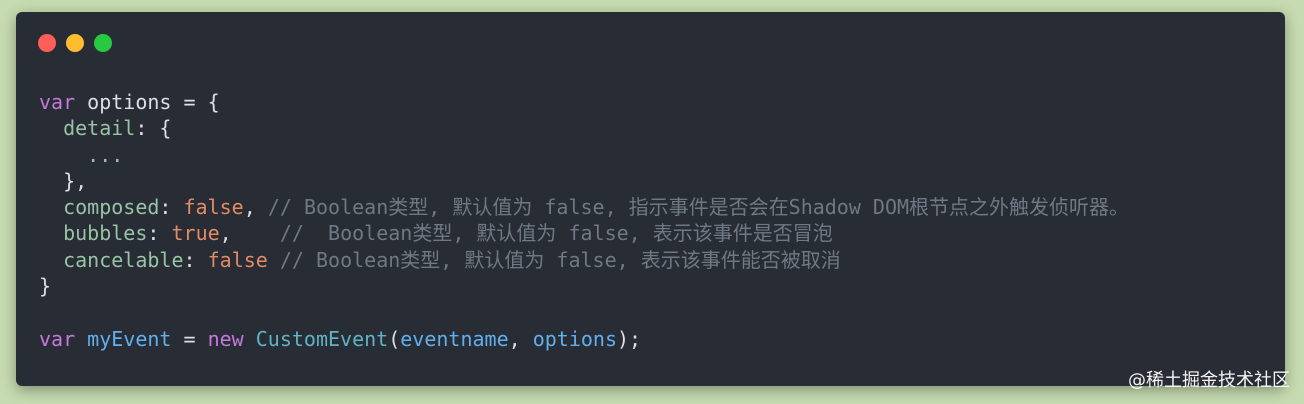 Image resolution: width=1304 pixels, height=404 pixels. I want to click on boolean-value: true, so click(195, 233).